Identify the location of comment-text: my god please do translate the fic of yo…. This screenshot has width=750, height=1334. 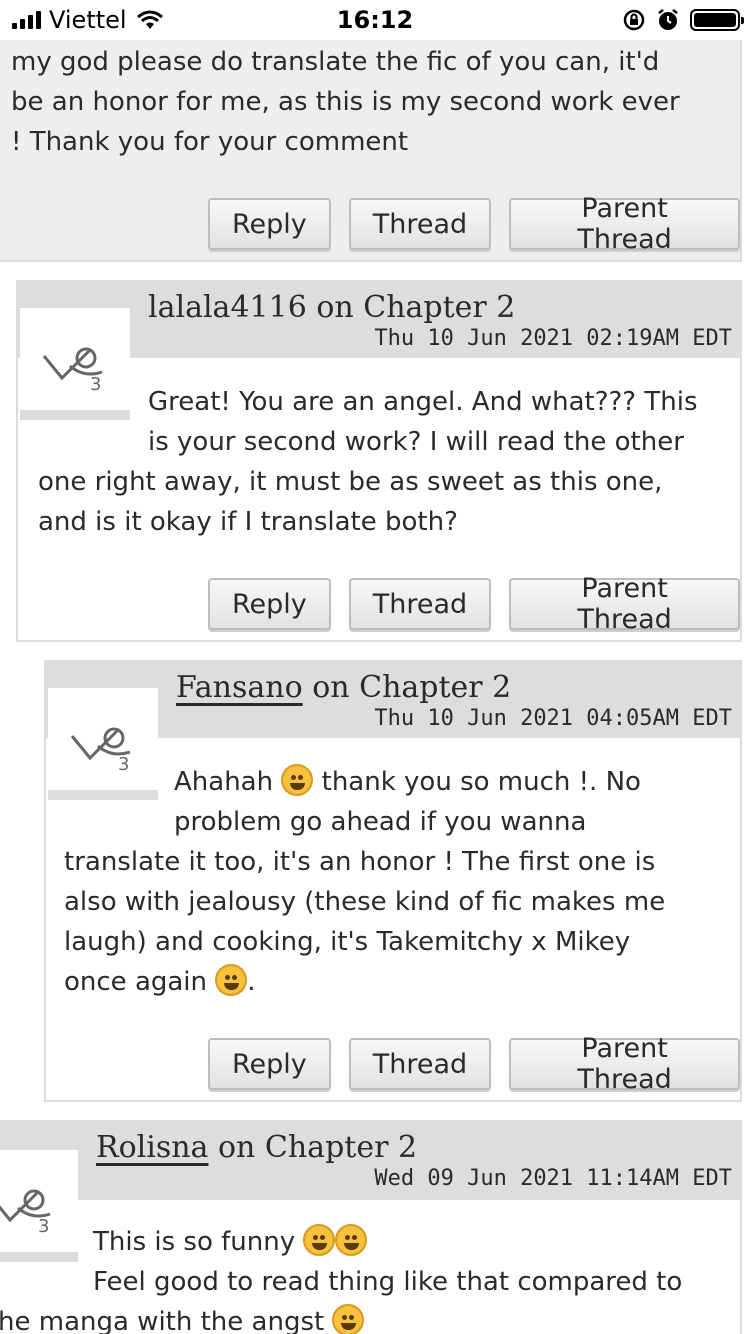
(376, 102).